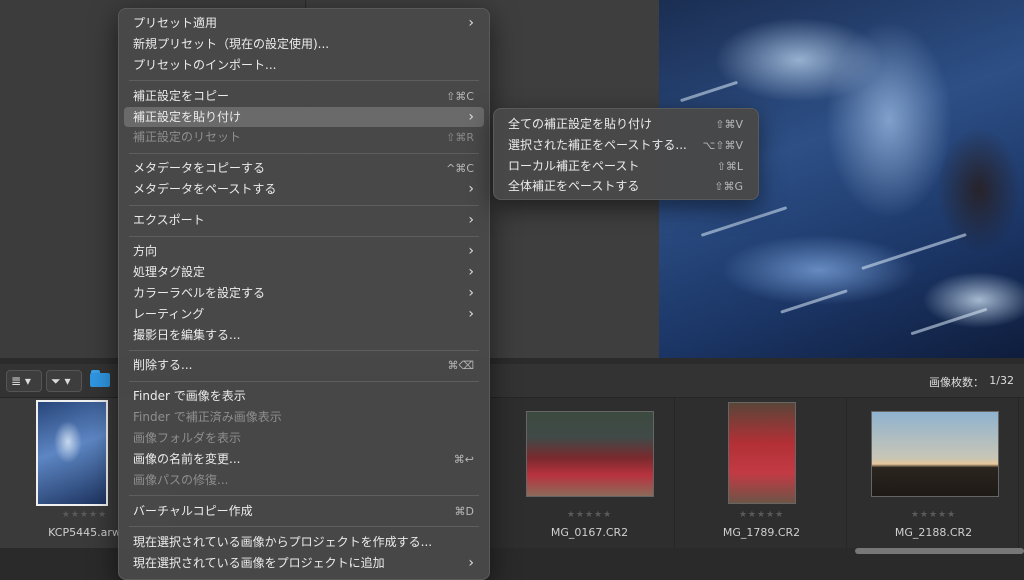 The width and height of the screenshot is (1024, 580). I want to click on filmstrip-scrollbar, so click(939, 551).